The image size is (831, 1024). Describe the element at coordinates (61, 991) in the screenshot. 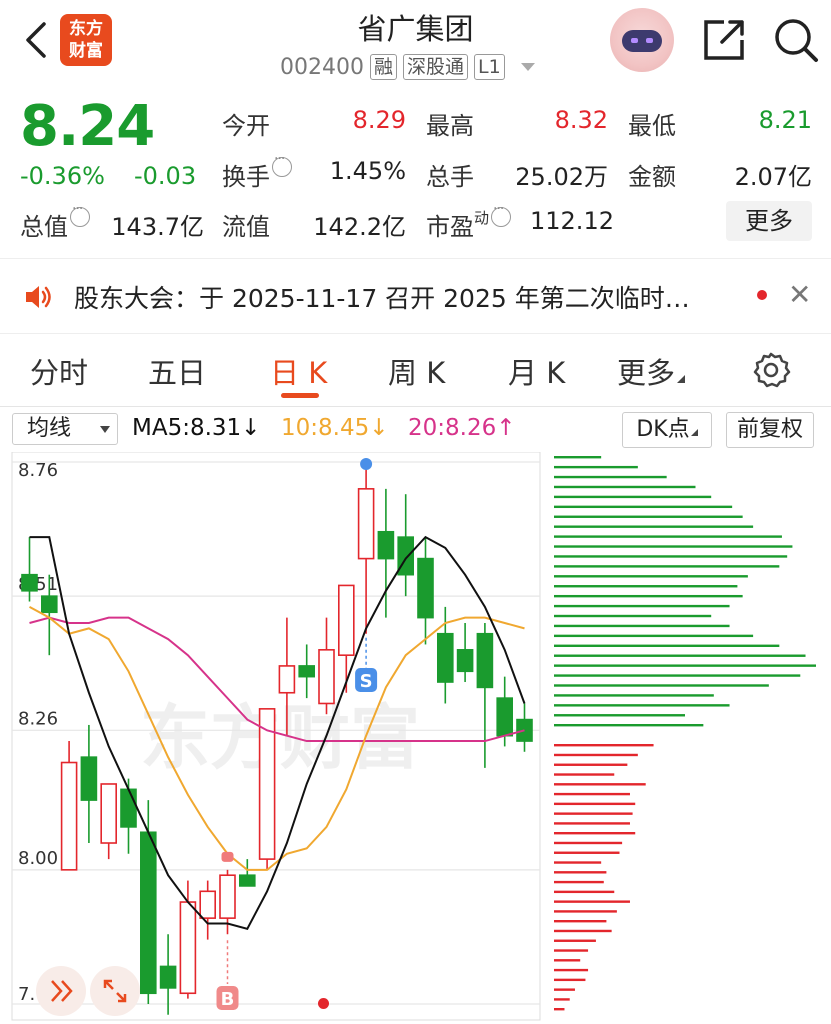

I see `expand-left-icon` at that location.